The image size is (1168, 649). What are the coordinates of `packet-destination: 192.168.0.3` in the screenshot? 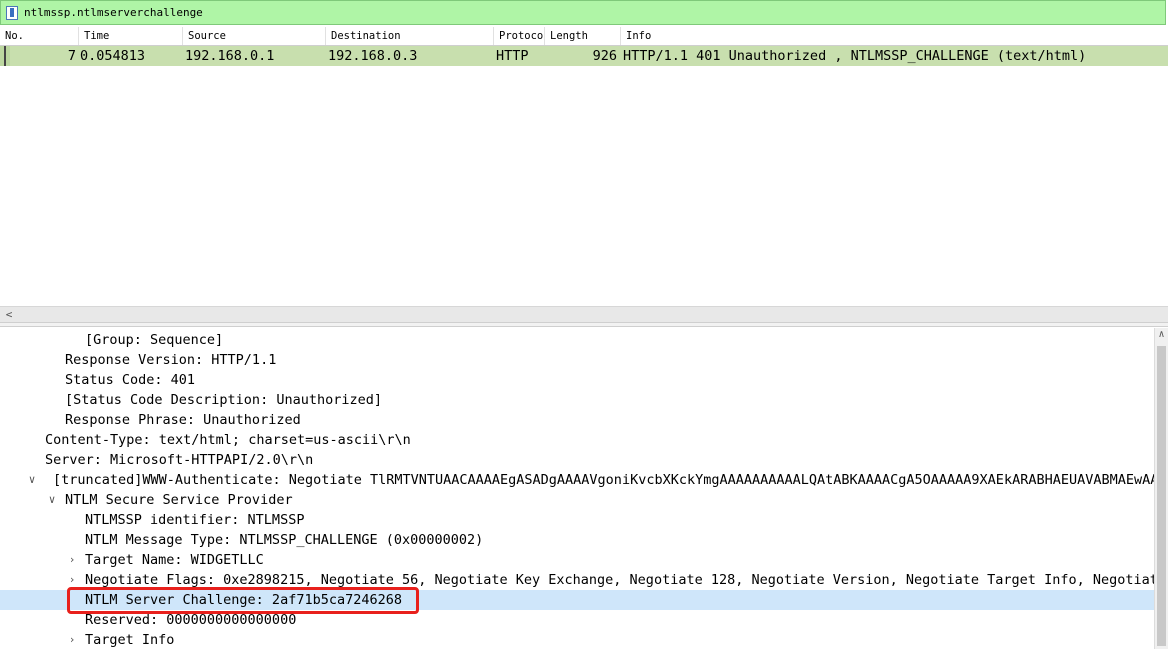 It's located at (373, 56).